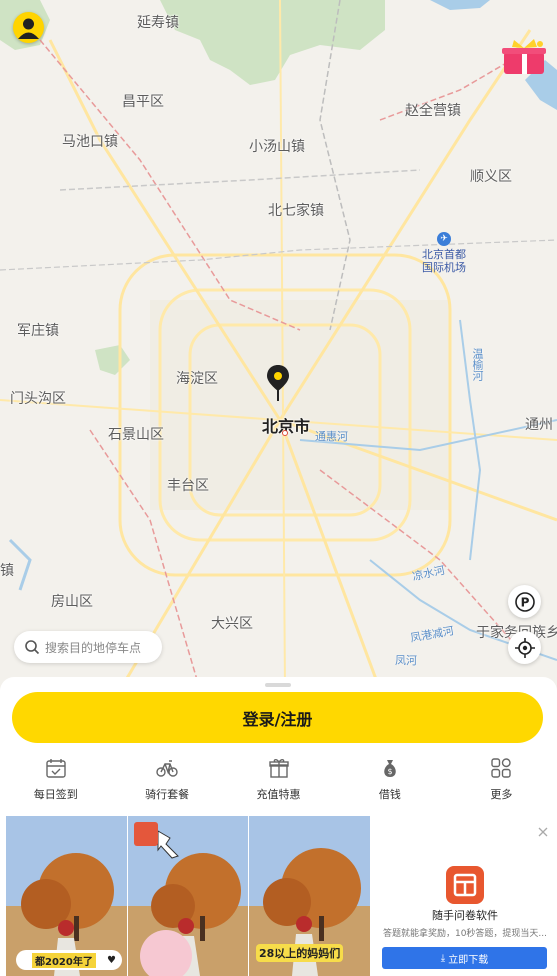 The height and width of the screenshot is (976, 557). I want to click on search-icon, so click(32, 647).